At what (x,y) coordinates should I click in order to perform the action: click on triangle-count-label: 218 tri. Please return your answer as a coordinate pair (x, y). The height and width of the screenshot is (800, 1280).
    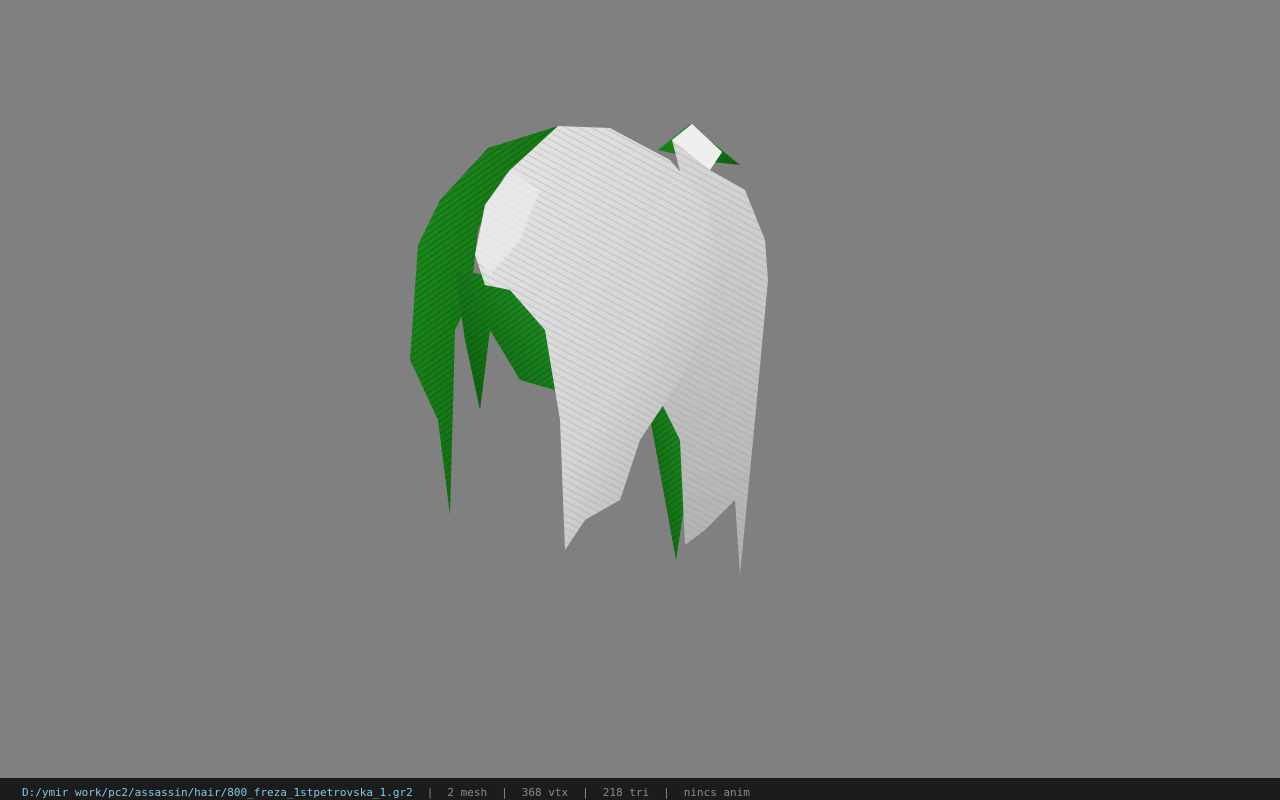
    Looking at the image, I should click on (626, 792).